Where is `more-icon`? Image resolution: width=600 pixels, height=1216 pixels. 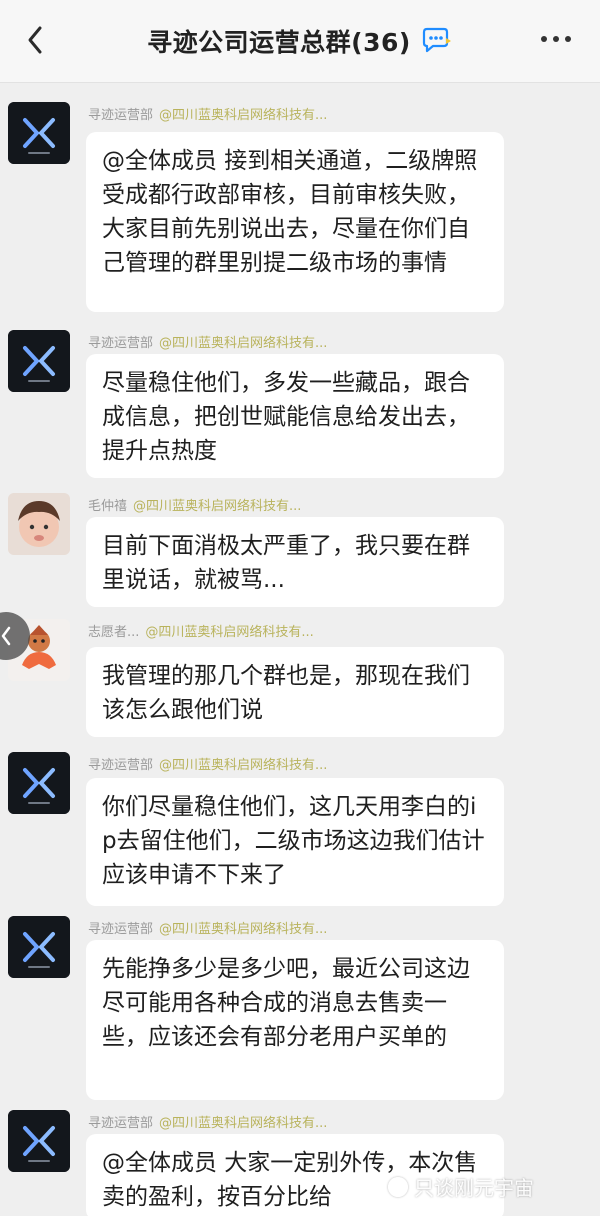 more-icon is located at coordinates (556, 39).